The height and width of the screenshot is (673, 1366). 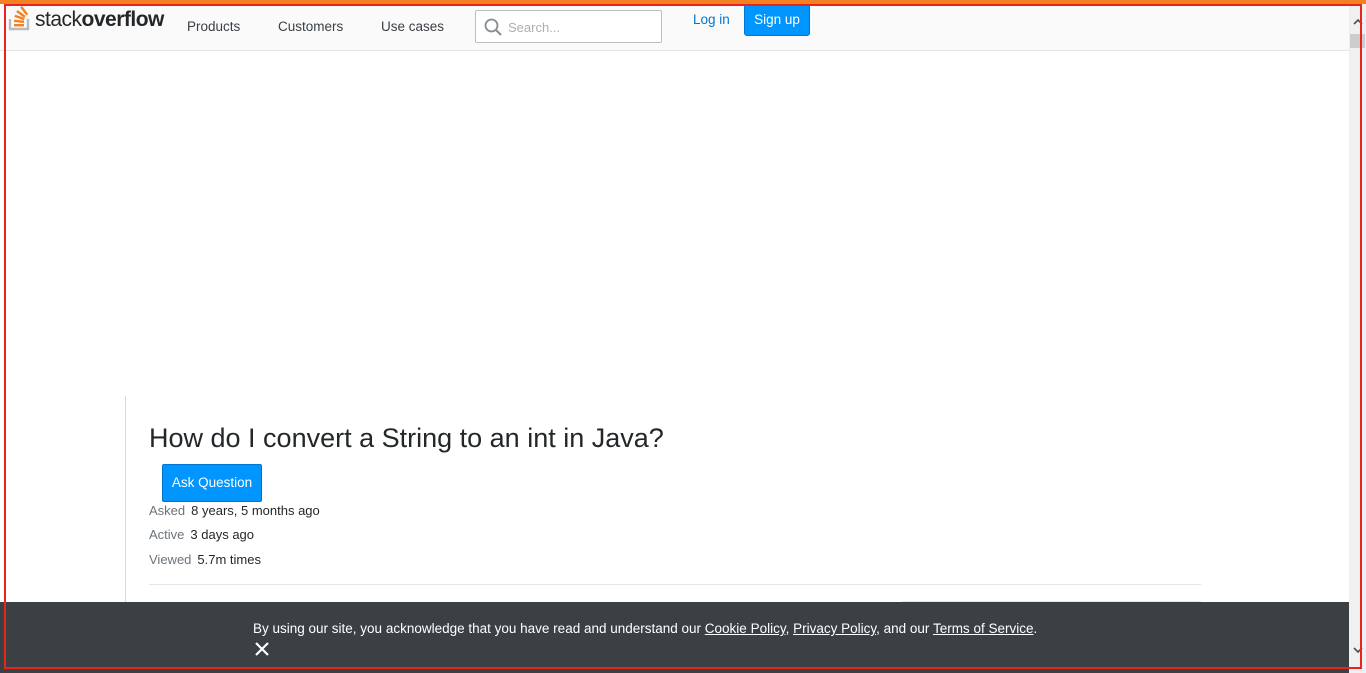 I want to click on cookie-sep-2: , and our, so click(x=904, y=628).